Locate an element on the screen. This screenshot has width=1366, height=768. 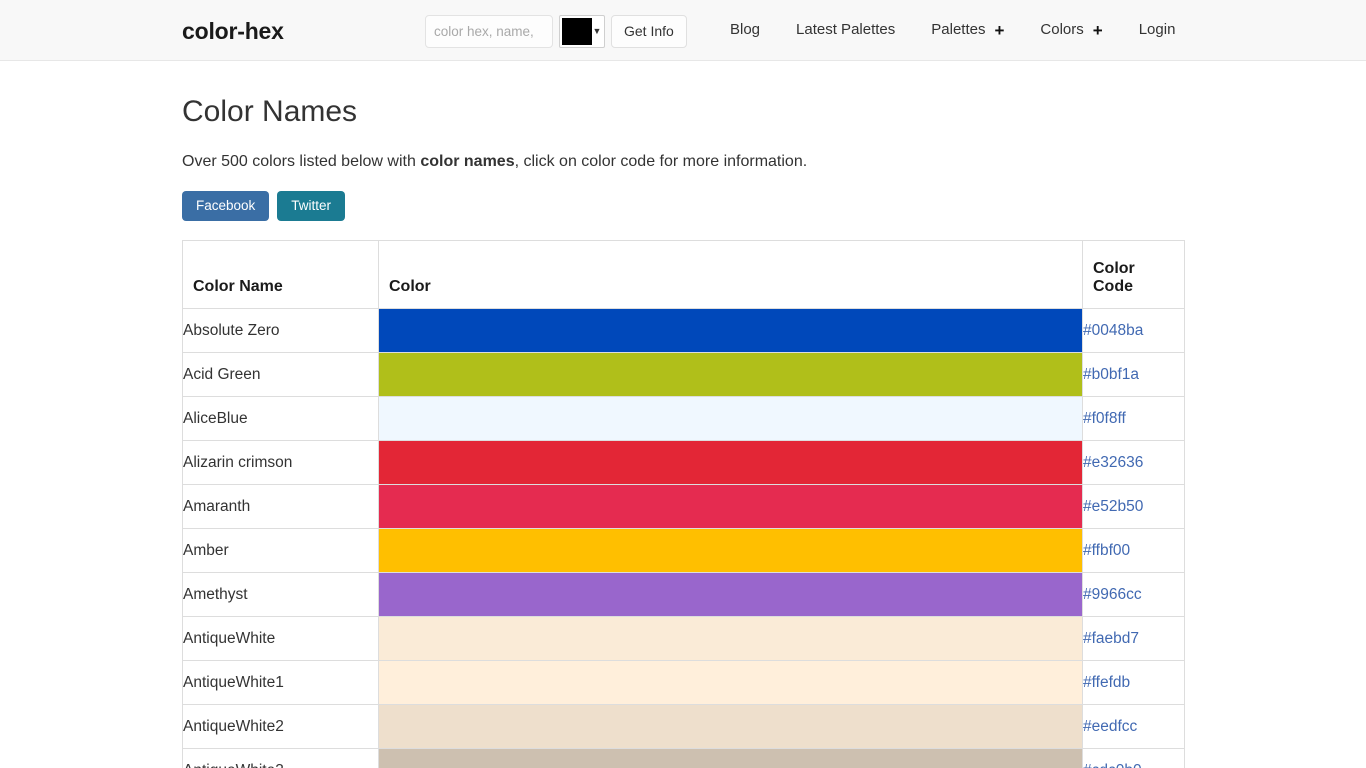
table-row: AntiqueWhite #faebd7 is located at coordinates (683, 638).